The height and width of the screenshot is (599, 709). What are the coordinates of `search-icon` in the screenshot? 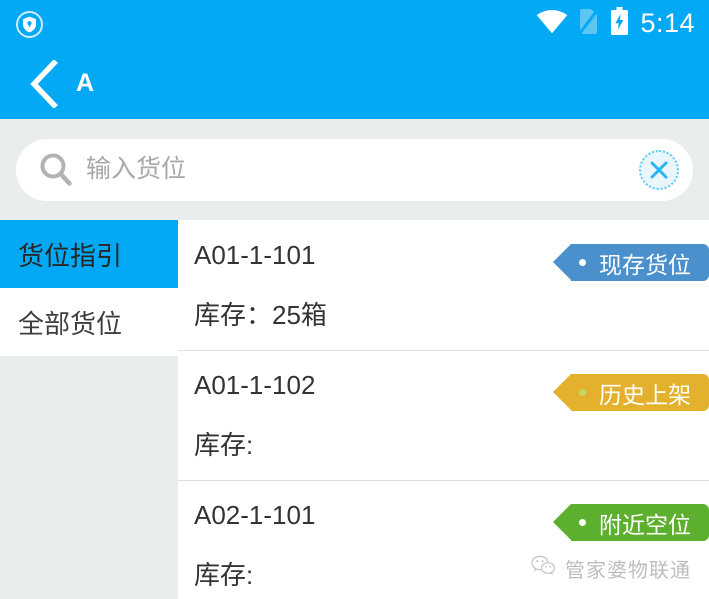 It's located at (56, 170).